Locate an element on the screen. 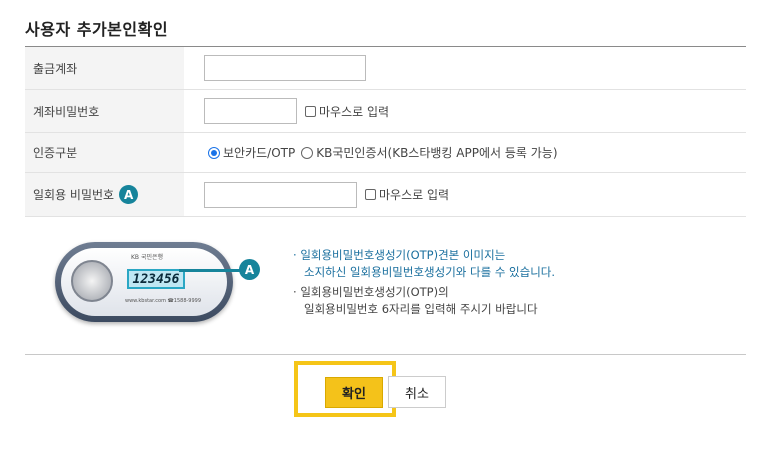 This screenshot has height=454, width=773. otp-brand: KB 국민은행 is located at coordinates (147, 257).